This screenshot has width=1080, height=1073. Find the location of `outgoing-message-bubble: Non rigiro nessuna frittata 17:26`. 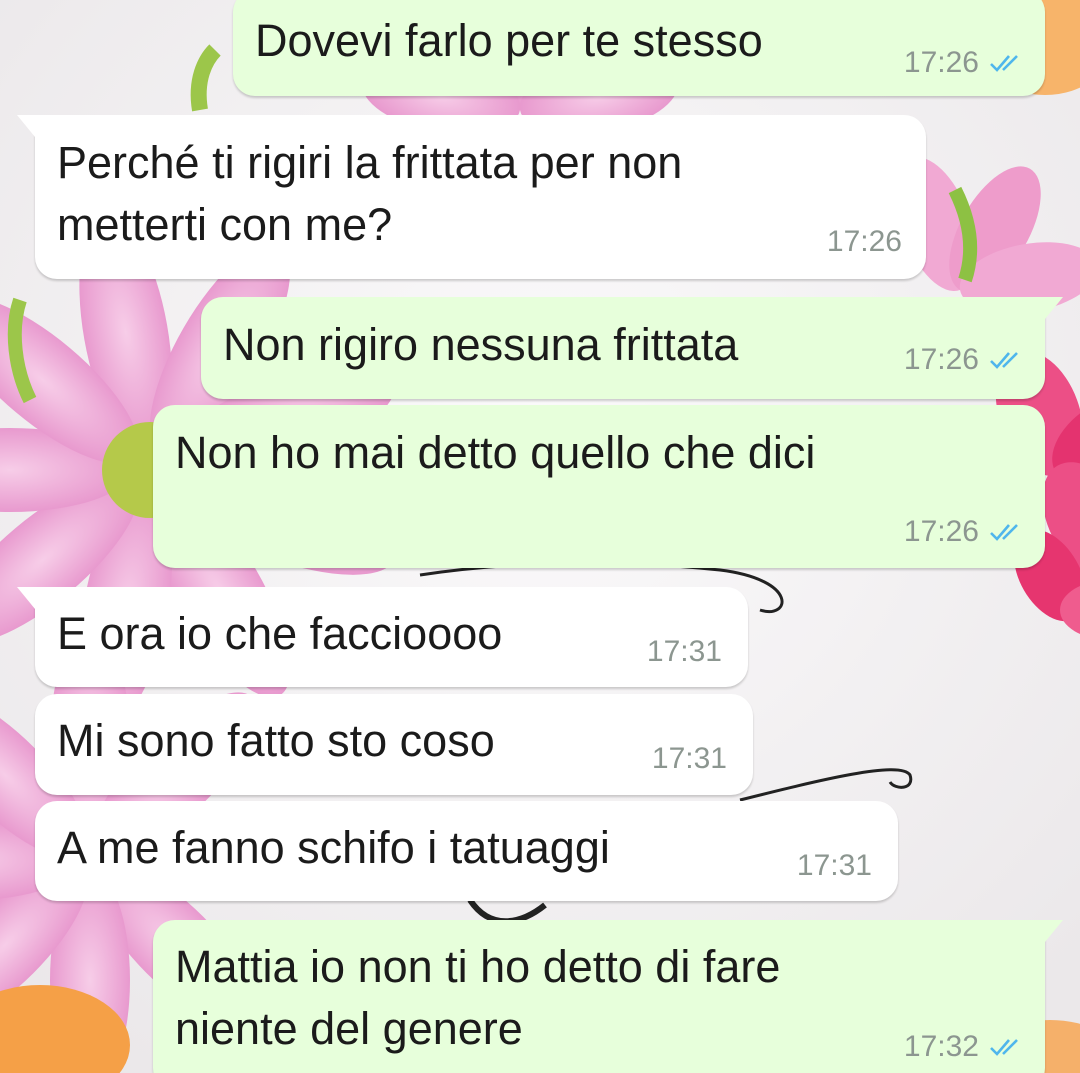

outgoing-message-bubble: Non rigiro nessuna frittata 17:26 is located at coordinates (632, 348).